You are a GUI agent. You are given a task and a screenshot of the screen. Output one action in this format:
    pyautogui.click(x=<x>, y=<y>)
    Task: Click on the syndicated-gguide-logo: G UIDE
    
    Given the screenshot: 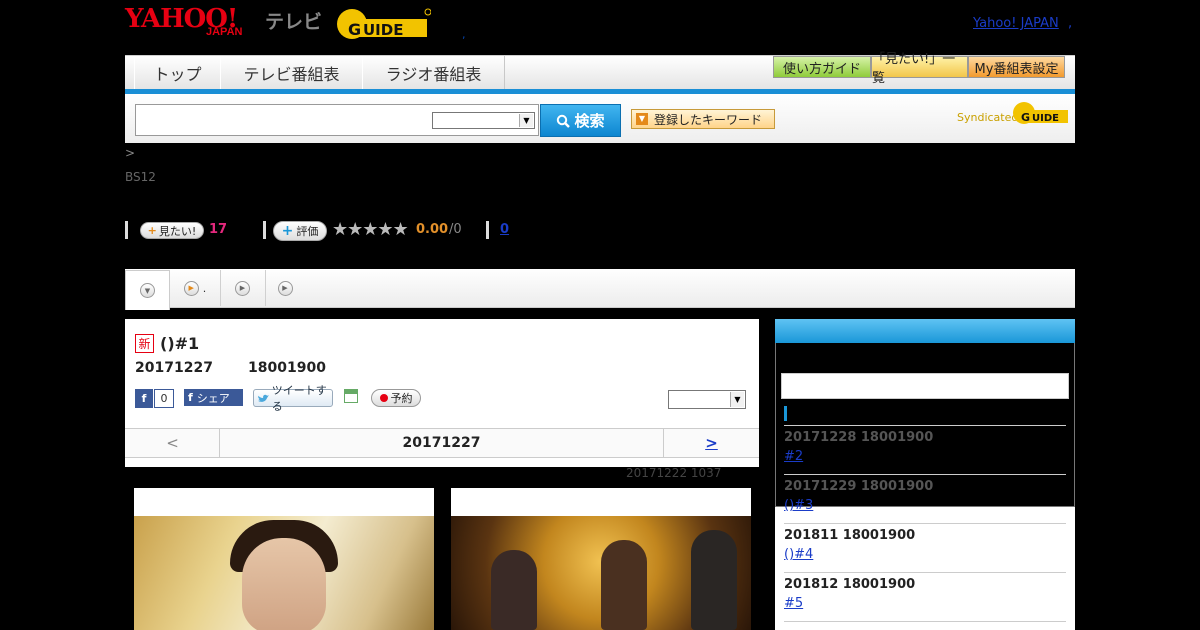 What is the action you would take?
    pyautogui.click(x=1040, y=113)
    